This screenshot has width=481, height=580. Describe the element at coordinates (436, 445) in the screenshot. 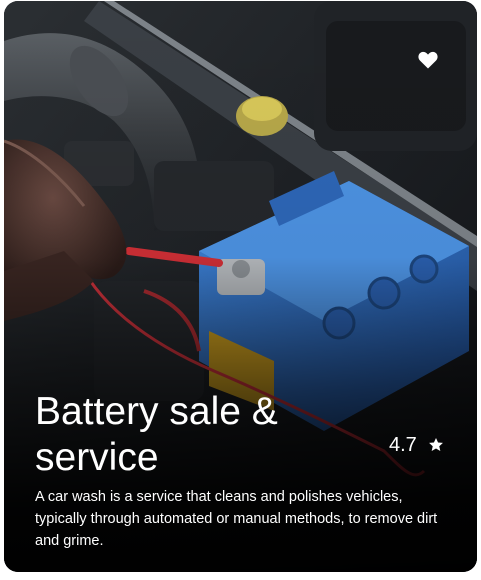

I see `star-icon` at that location.